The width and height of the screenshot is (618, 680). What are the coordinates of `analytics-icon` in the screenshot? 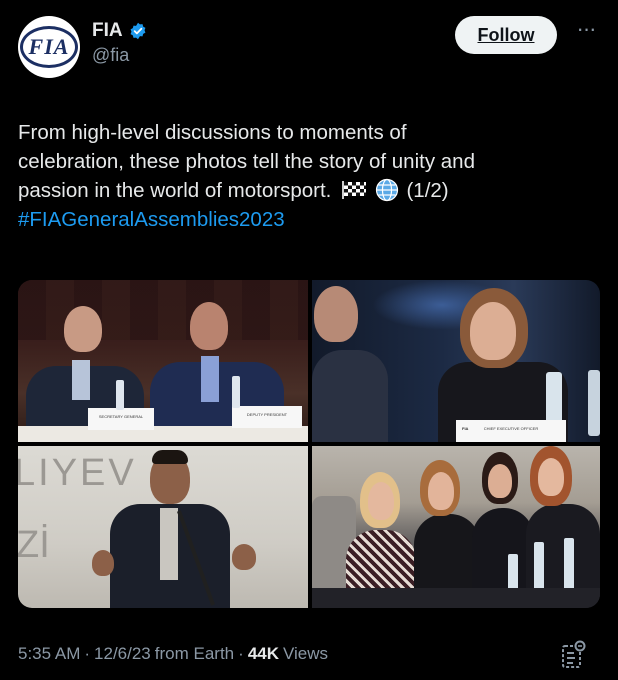 It's located at (573, 655).